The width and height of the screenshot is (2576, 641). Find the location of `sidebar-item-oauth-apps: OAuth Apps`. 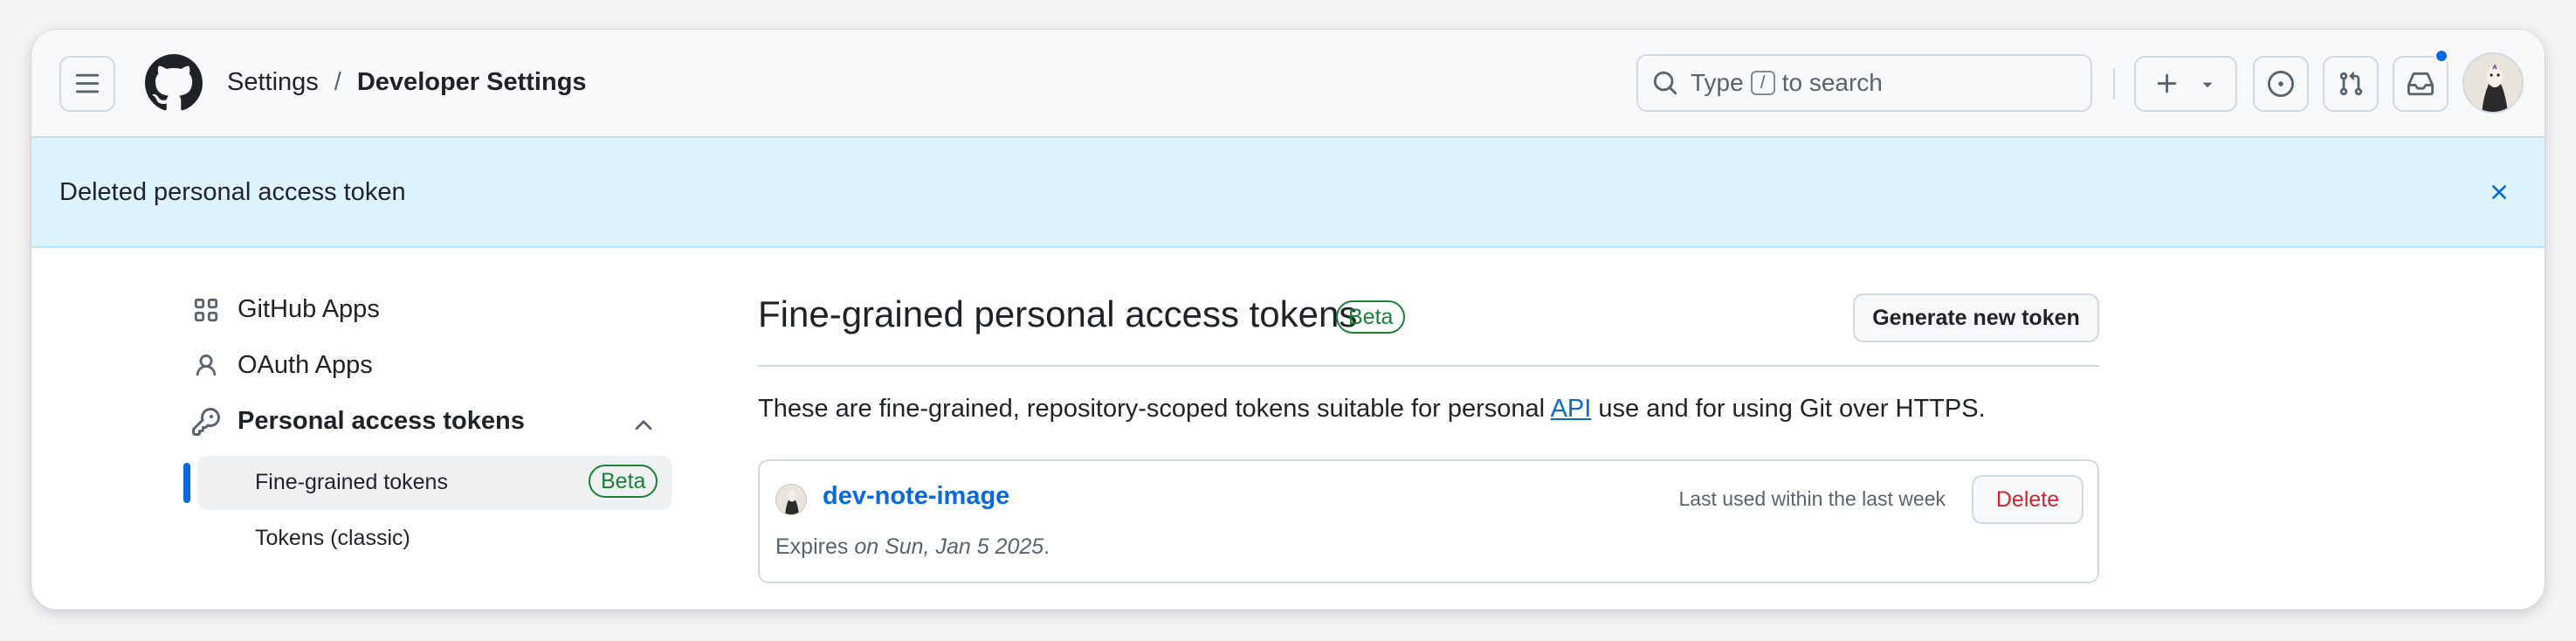

sidebar-item-oauth-apps: OAuth Apps is located at coordinates (282, 365).